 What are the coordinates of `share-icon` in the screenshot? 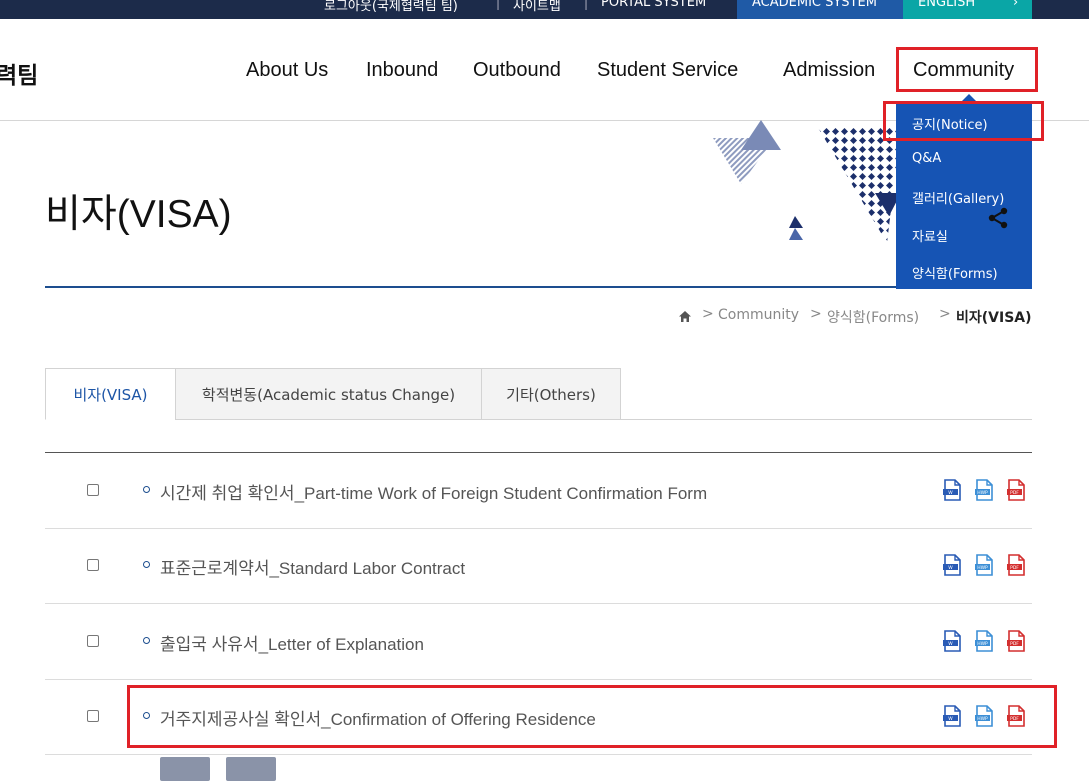 It's located at (998, 218).